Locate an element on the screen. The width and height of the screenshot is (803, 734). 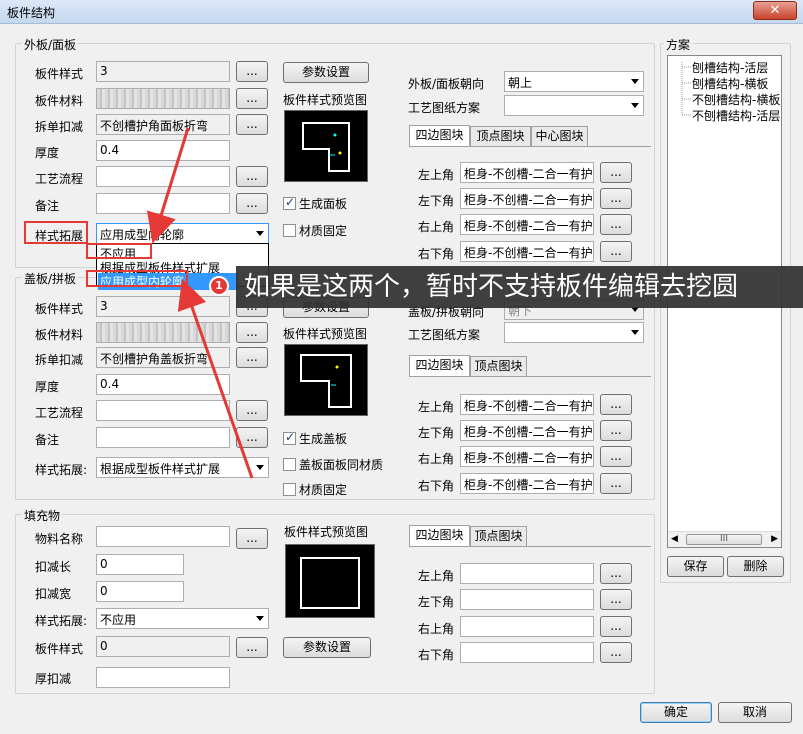
cover-expand-select: 根据成型板件样式扩展 is located at coordinates (182, 467).